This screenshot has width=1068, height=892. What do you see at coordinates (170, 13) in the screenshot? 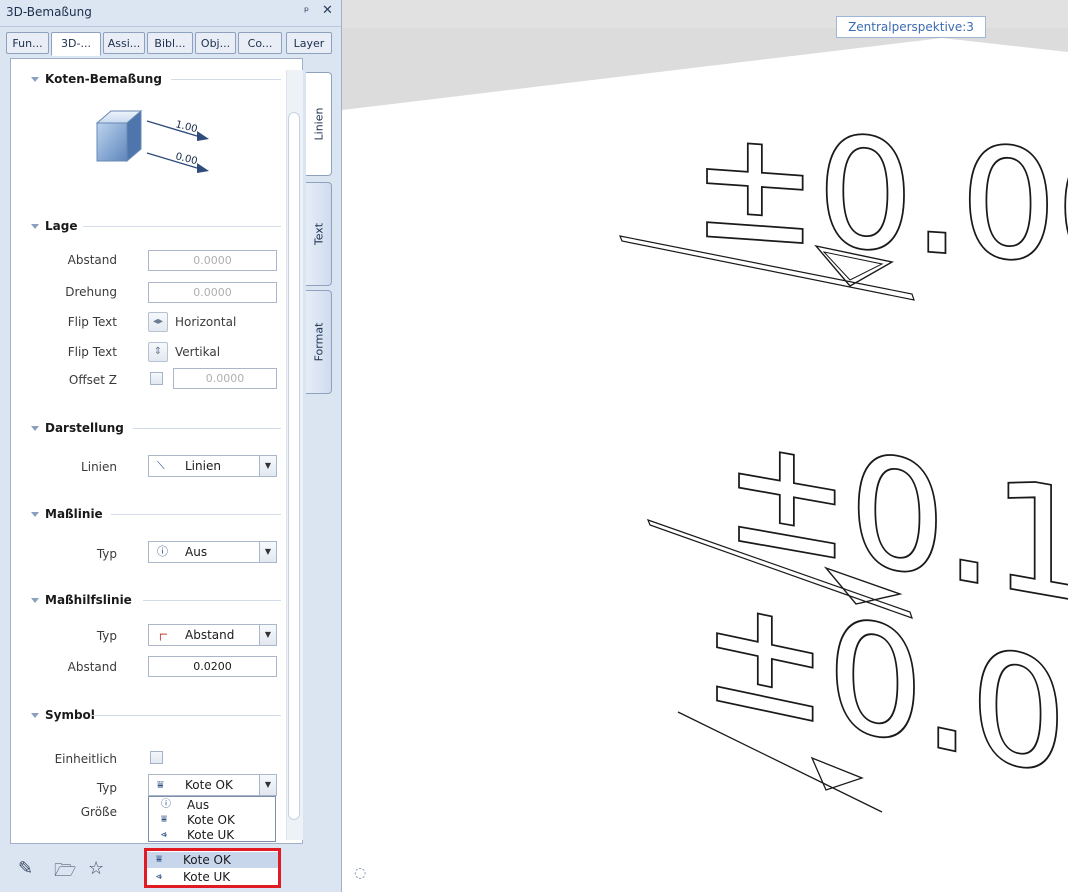
I see `palette-titlebar: 3D-Bemaßung ᵖ ✕` at bounding box center [170, 13].